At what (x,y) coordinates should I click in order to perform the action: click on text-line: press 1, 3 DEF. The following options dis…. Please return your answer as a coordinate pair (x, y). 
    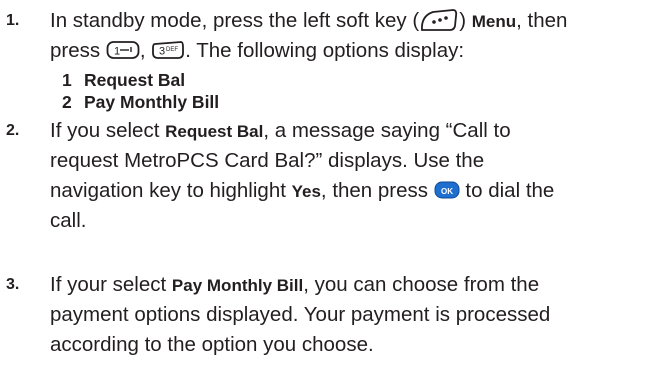
    Looking at the image, I should click on (257, 50).